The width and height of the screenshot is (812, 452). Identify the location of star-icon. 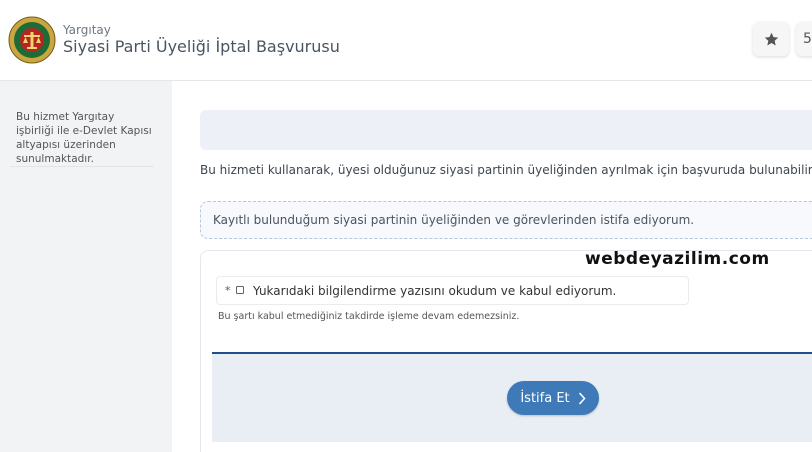
(771, 38).